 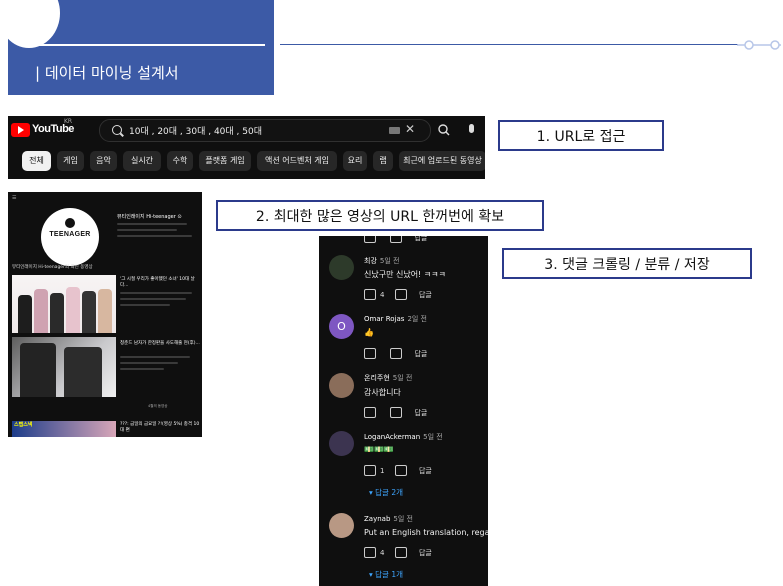 What do you see at coordinates (107, 73) in the screenshot?
I see `page-title: | 데이터 마이닝 설계서` at bounding box center [107, 73].